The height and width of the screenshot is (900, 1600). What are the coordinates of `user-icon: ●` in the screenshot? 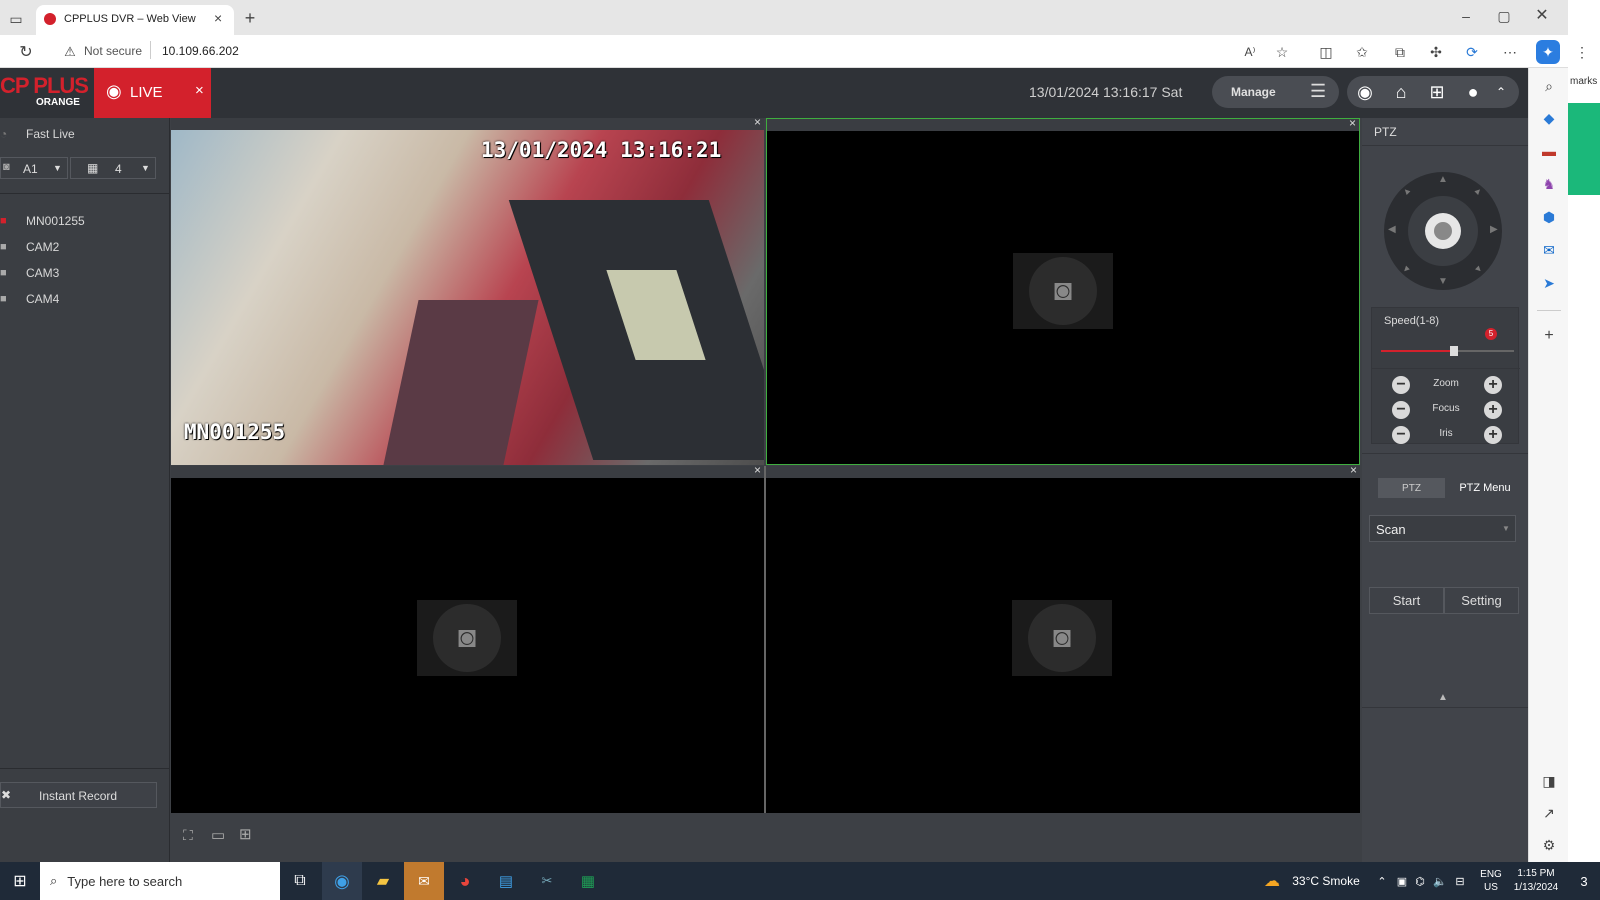 It's located at (1473, 92).